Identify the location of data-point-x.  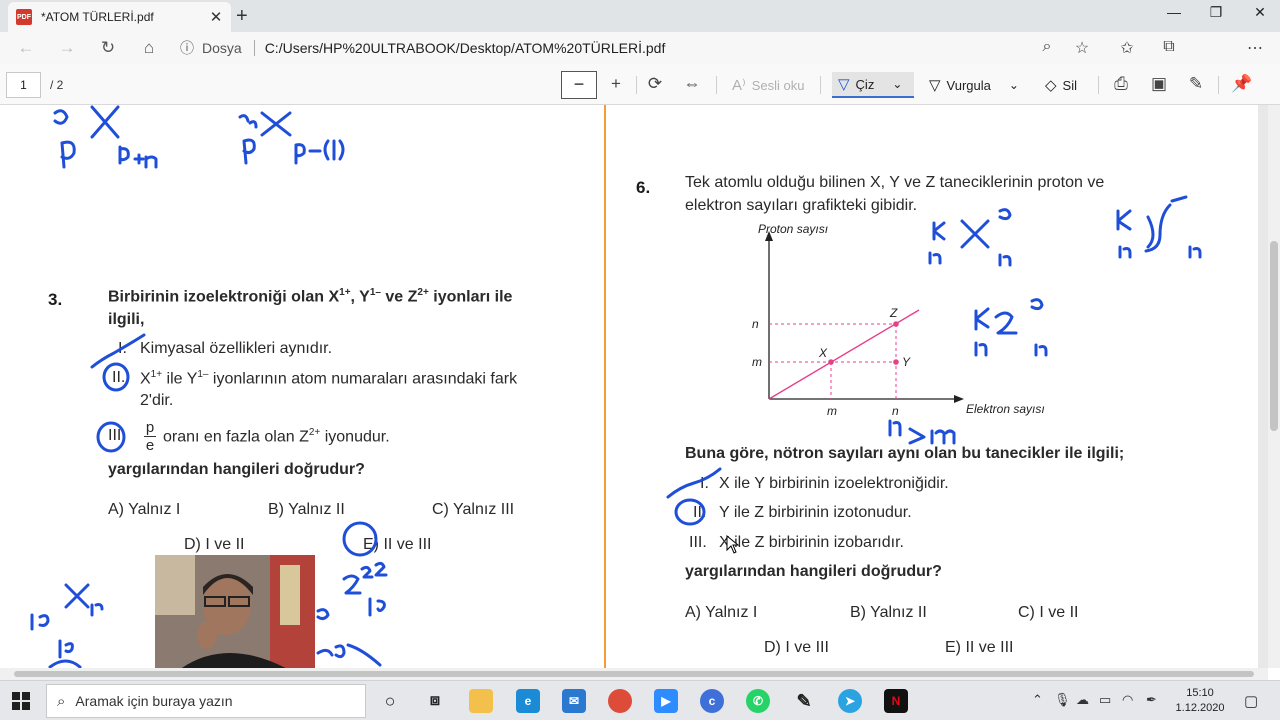
(831, 362).